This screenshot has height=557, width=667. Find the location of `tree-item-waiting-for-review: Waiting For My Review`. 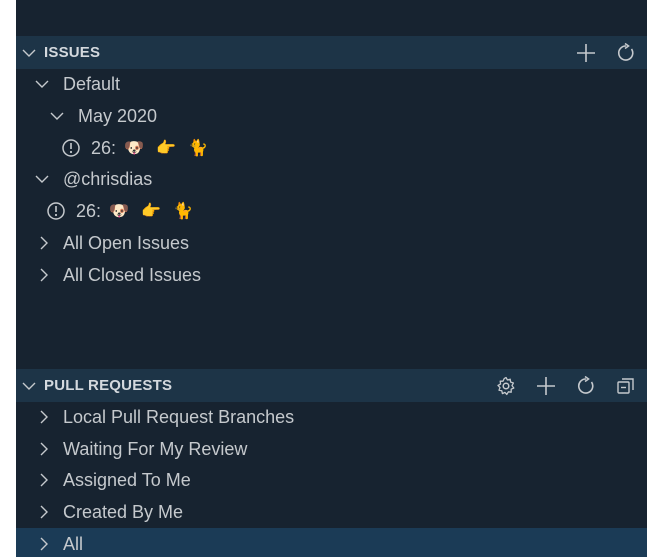

tree-item-waiting-for-review: Waiting For My Review is located at coordinates (331, 449).